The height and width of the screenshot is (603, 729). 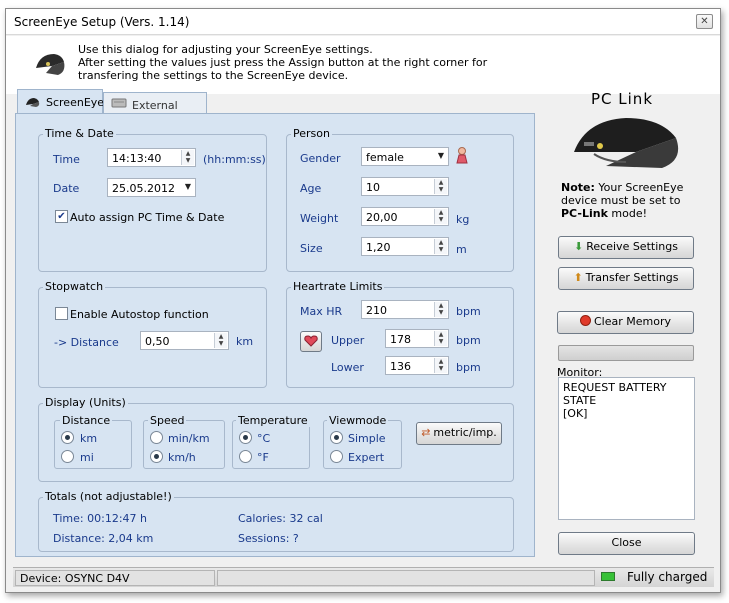 What do you see at coordinates (115, 578) in the screenshot?
I see `device-status: Device: OSYNC D4V` at bounding box center [115, 578].